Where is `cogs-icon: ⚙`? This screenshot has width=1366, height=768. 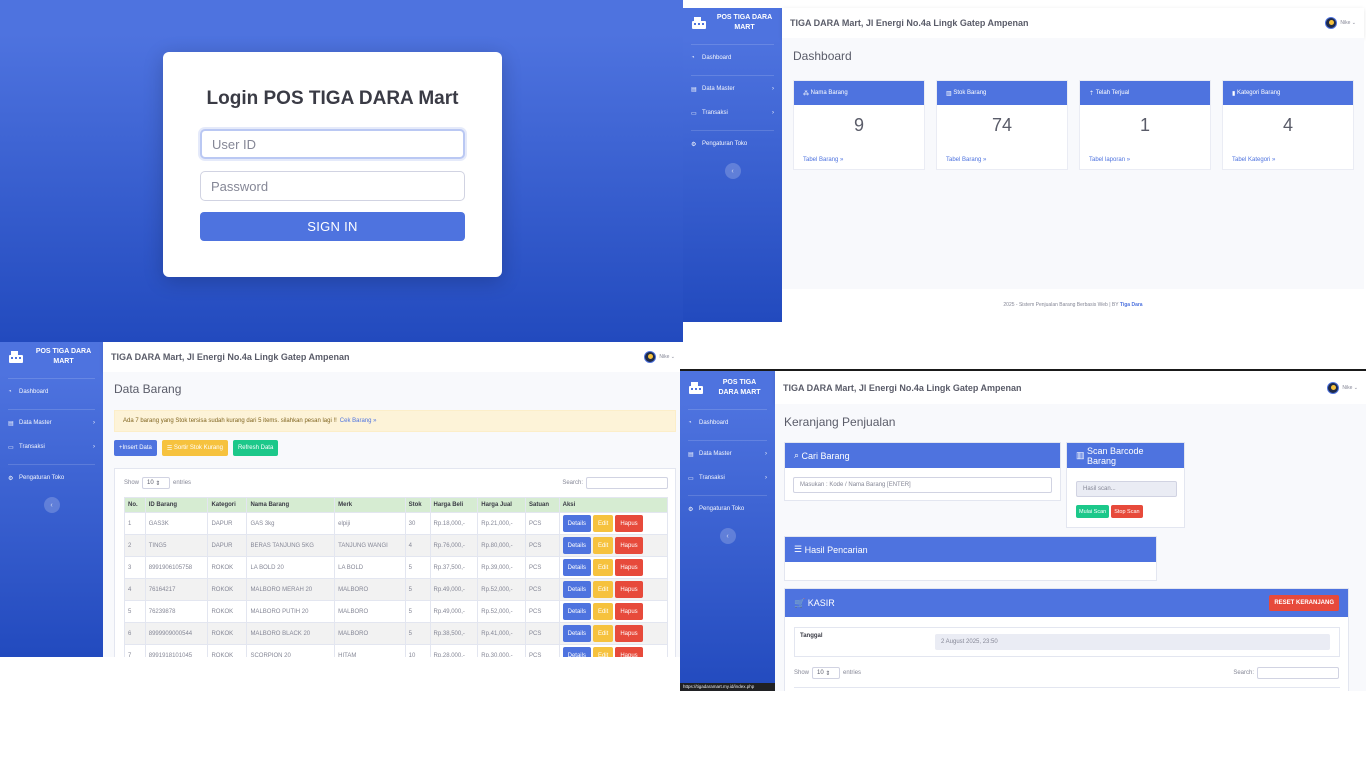
cogs-icon: ⚙ is located at coordinates (691, 509).